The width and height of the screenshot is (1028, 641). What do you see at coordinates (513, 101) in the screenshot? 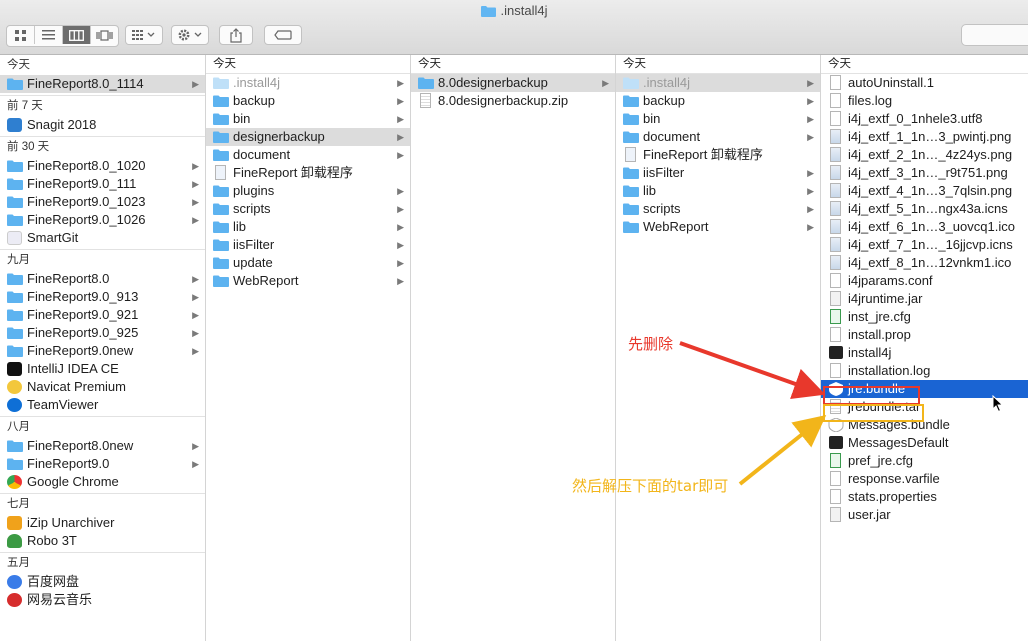
I see `list-item-8-0designerbackup-zip: 8.0designerbackup.zip` at bounding box center [513, 101].